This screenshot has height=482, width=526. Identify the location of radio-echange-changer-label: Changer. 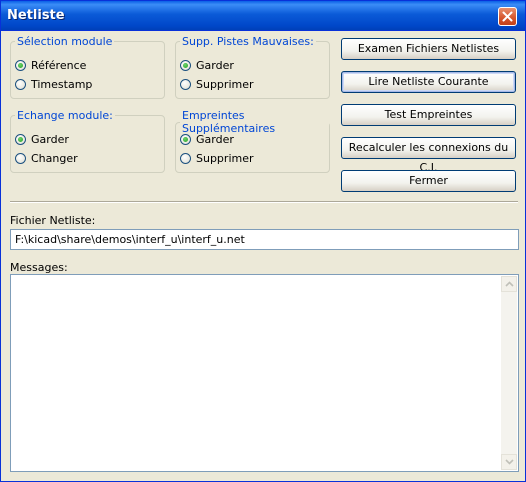
(54, 158).